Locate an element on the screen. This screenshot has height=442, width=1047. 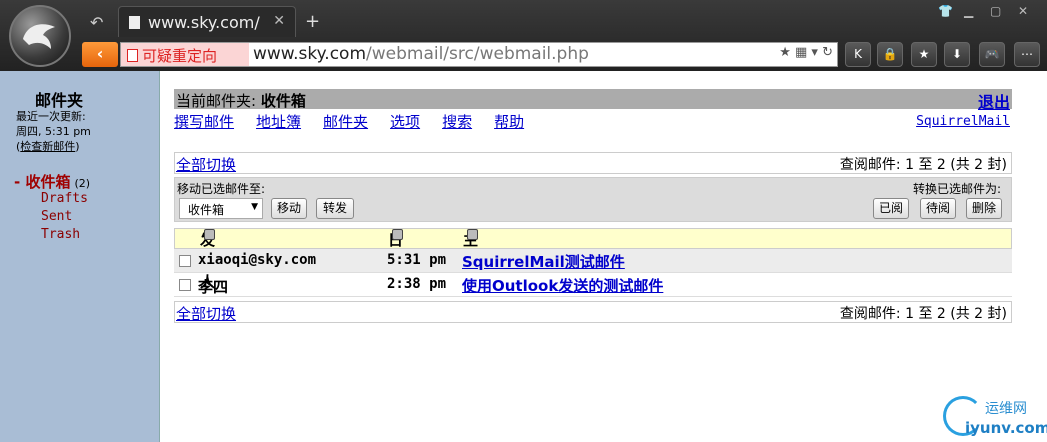
table-row: xiaoqi@sky.com 5:31 pm SquirrelMail测试邮件 is located at coordinates (593, 261).